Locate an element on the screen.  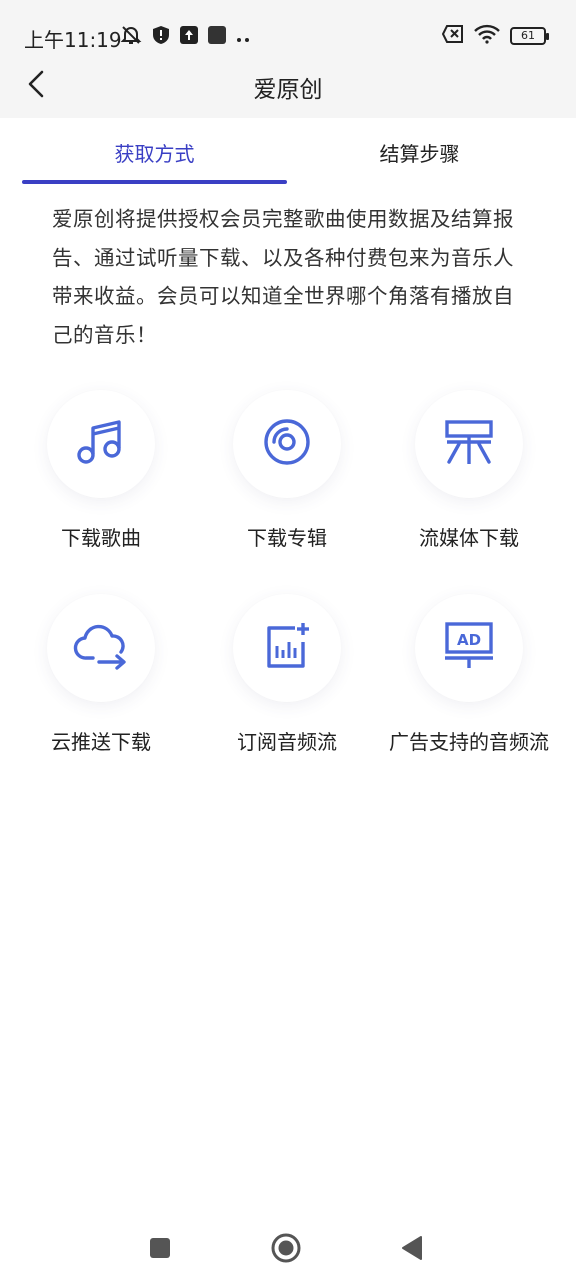
method-label: 下载专辑 is located at coordinates (287, 538).